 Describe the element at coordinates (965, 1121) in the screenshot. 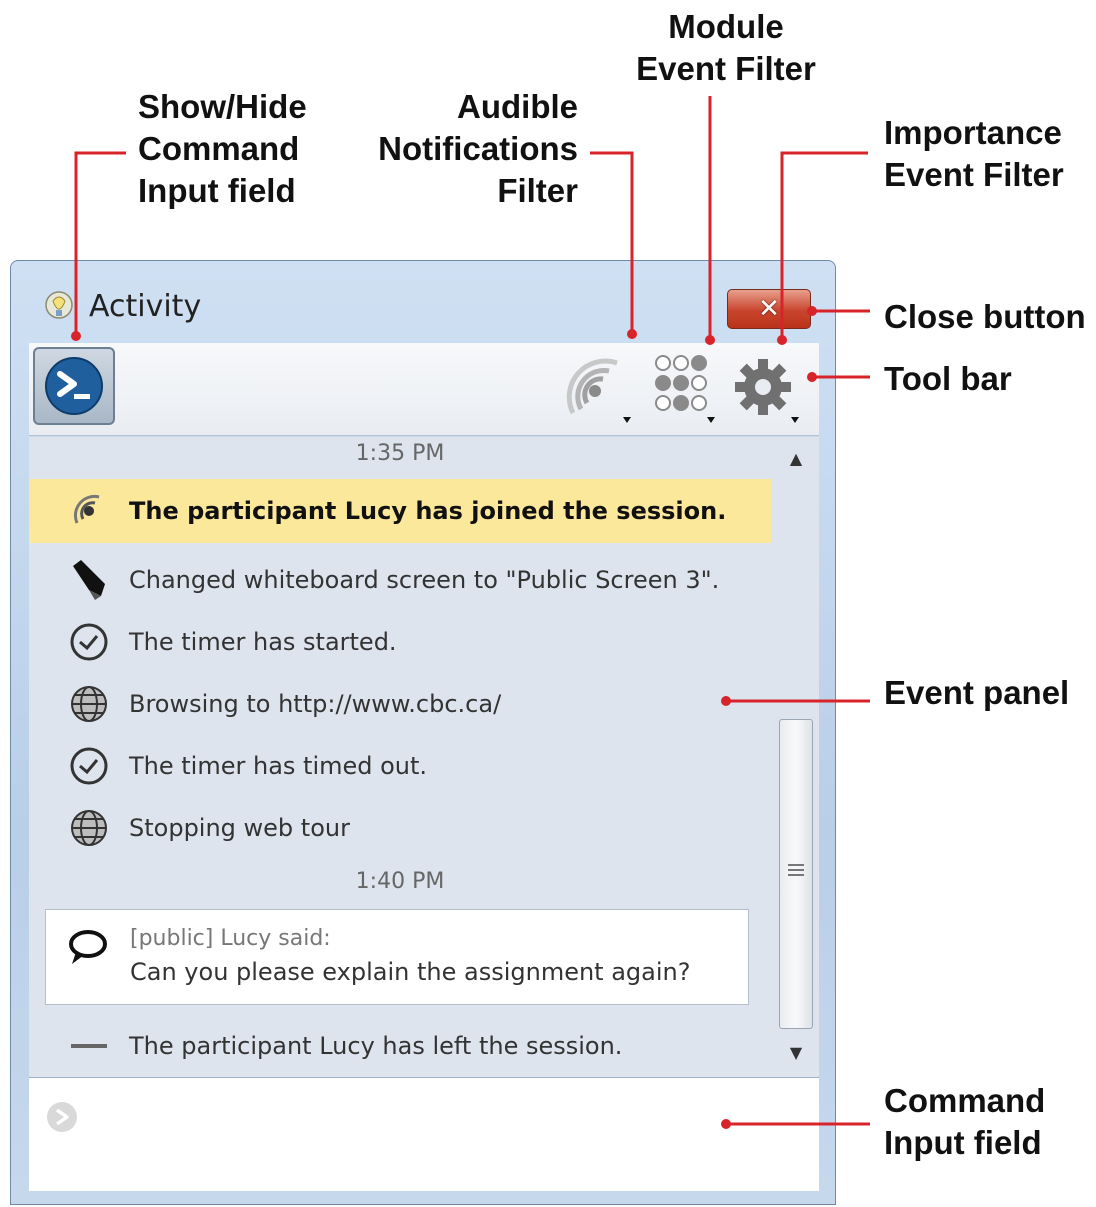

I see `callout-command-input: Command Input field` at that location.